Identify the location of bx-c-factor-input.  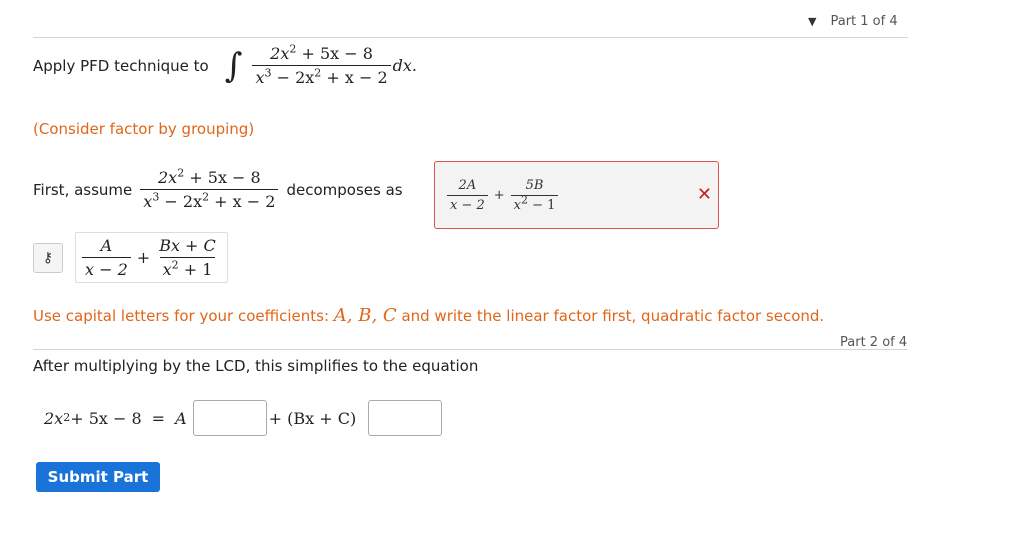
(405, 418).